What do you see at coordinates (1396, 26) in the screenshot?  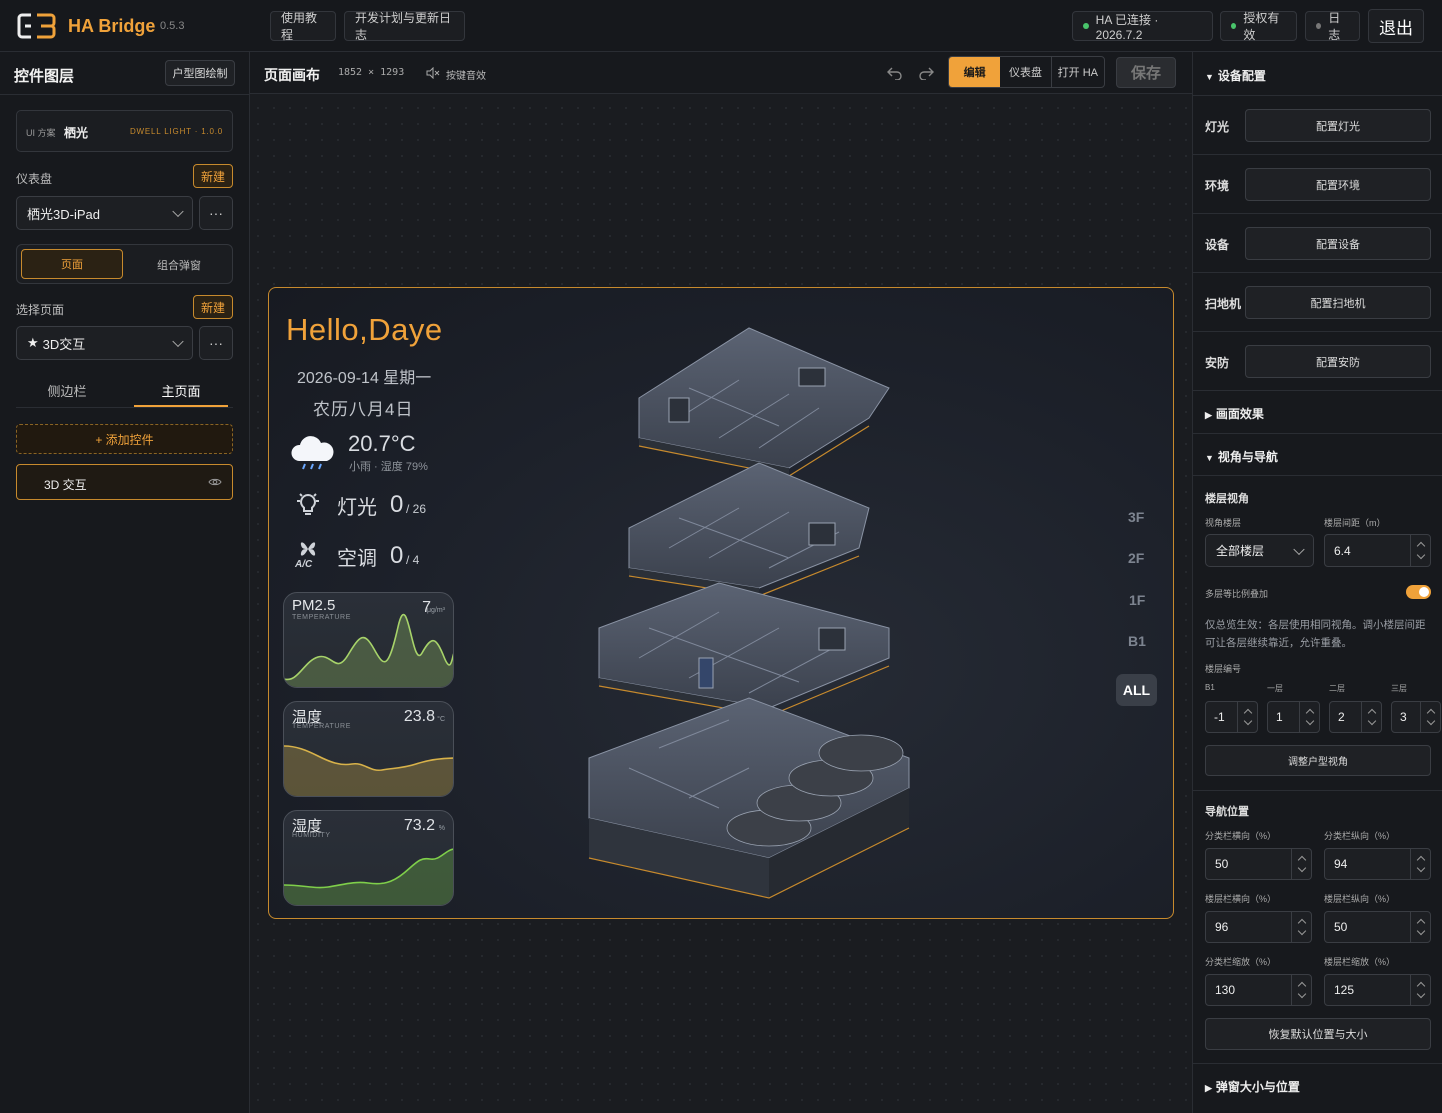 I see `exit-button: 退出` at bounding box center [1396, 26].